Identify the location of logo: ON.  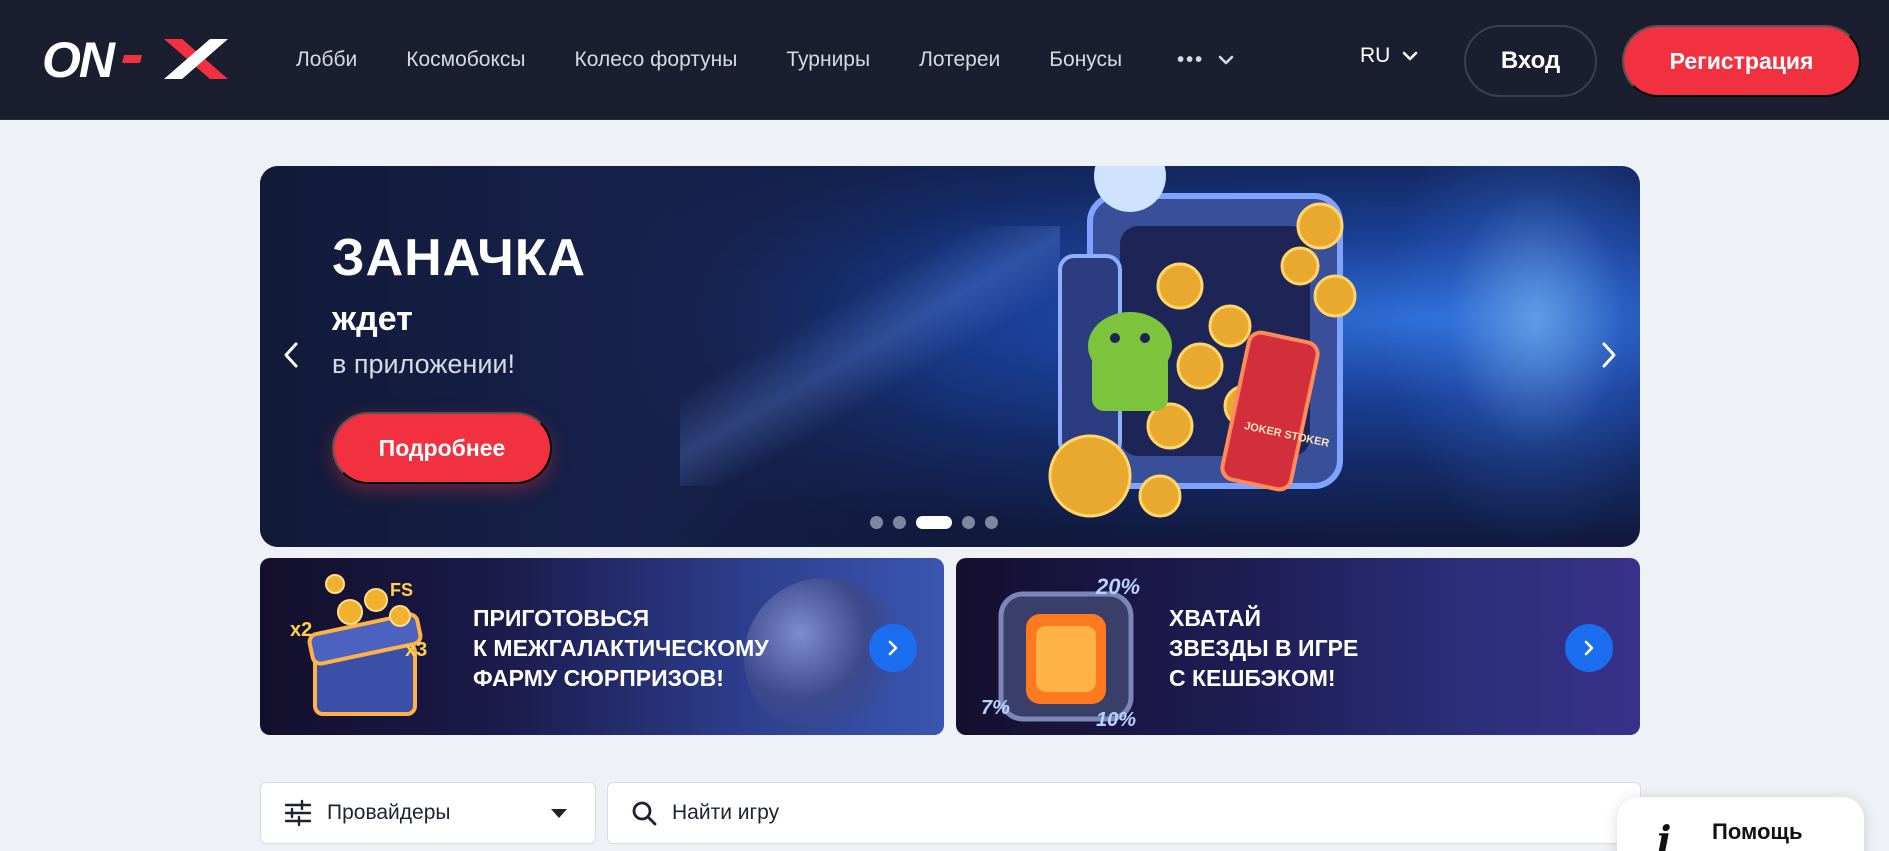
(137, 59).